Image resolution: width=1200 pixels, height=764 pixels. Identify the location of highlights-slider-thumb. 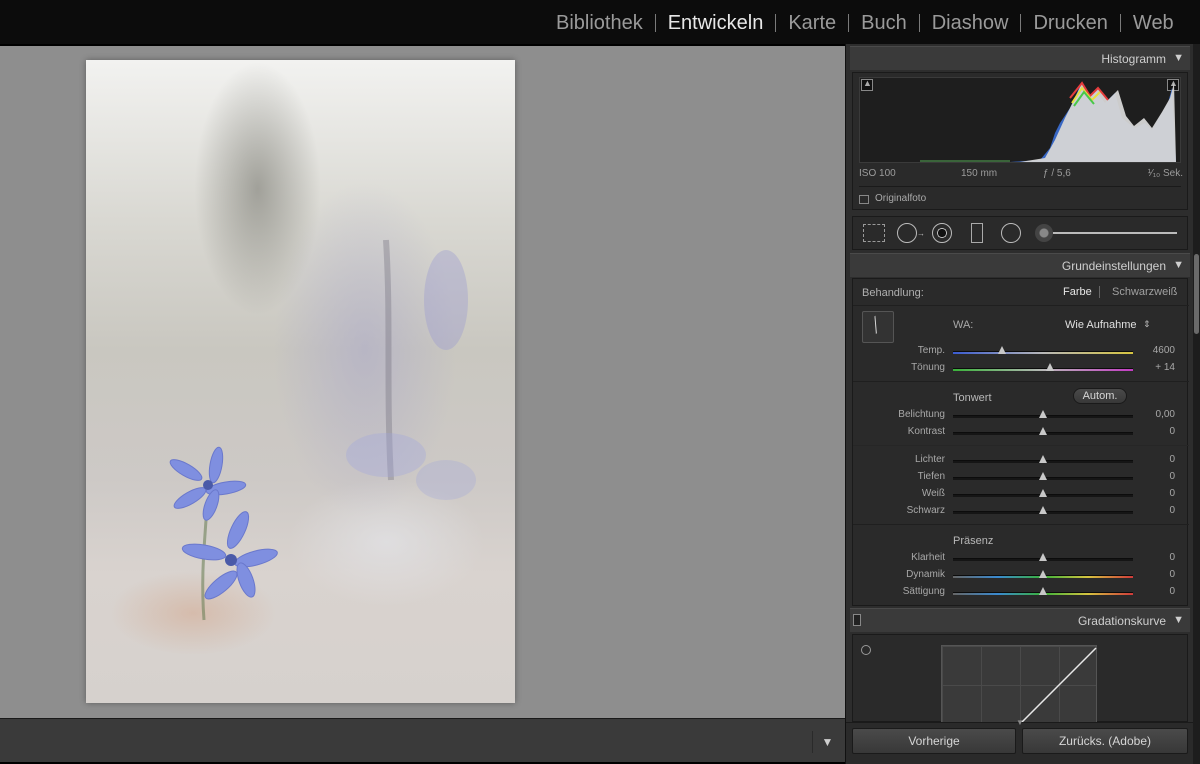
(1043, 459).